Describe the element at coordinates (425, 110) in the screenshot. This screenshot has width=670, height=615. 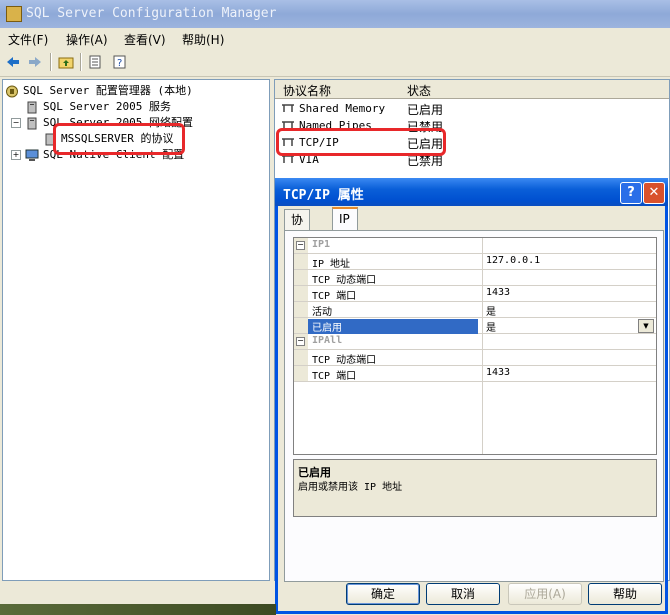
I see `protocol-status: 已启用` at that location.